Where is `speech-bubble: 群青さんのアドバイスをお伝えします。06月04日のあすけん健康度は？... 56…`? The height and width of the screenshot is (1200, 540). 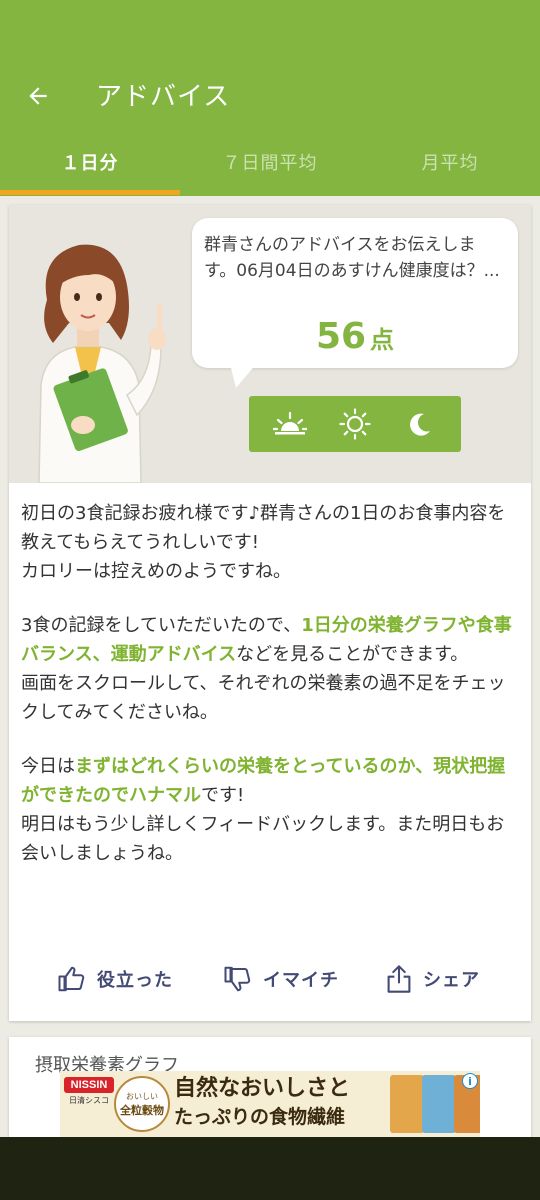
speech-bubble: 群青さんのアドバイスをお伝えします。06月04日のあすけん健康度は？... 56… is located at coordinates (355, 303).